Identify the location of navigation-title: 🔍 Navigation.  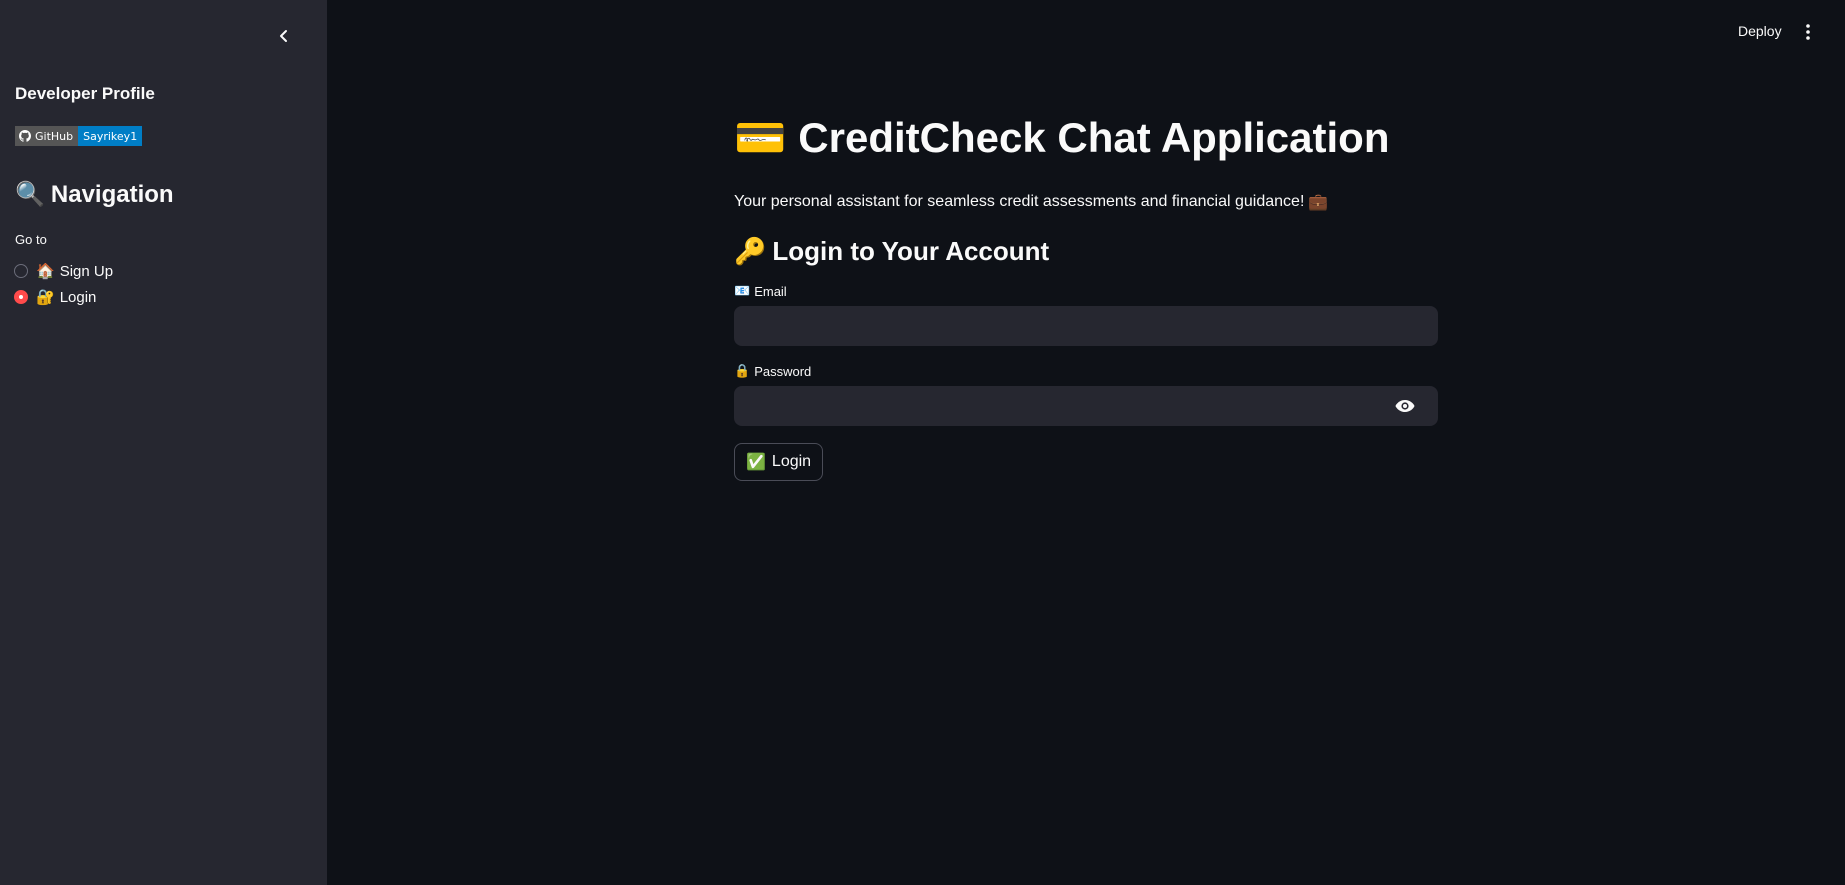
(94, 194).